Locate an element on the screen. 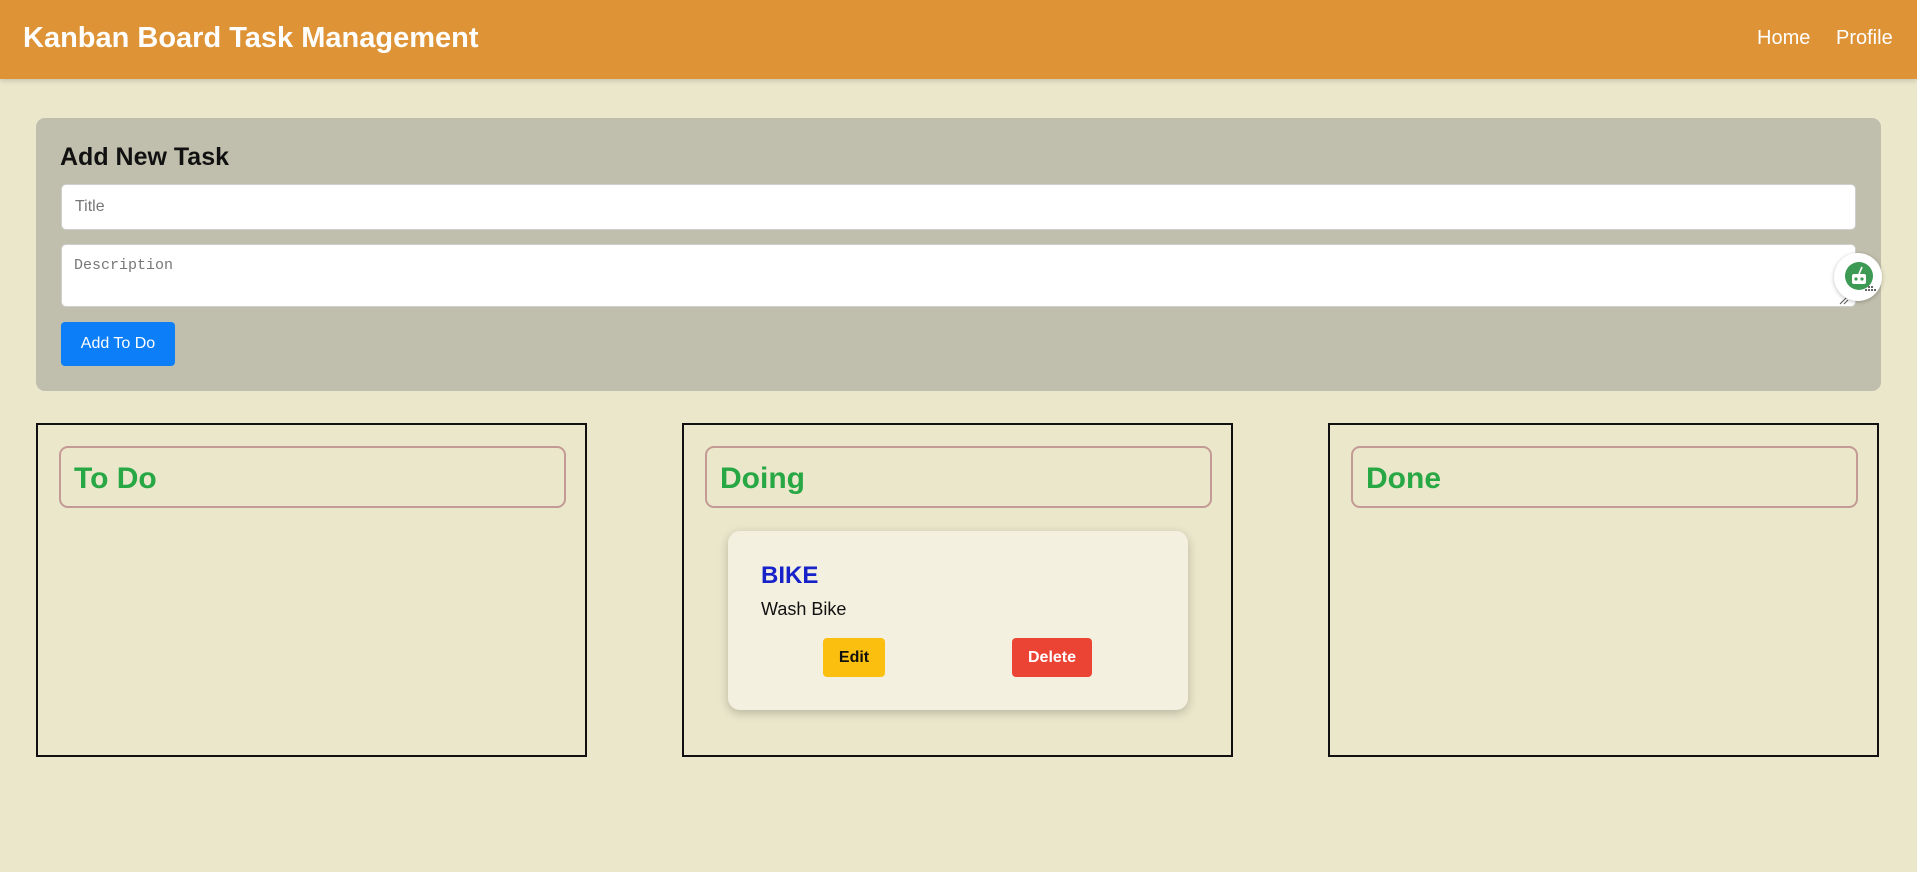  title-input is located at coordinates (958, 207).